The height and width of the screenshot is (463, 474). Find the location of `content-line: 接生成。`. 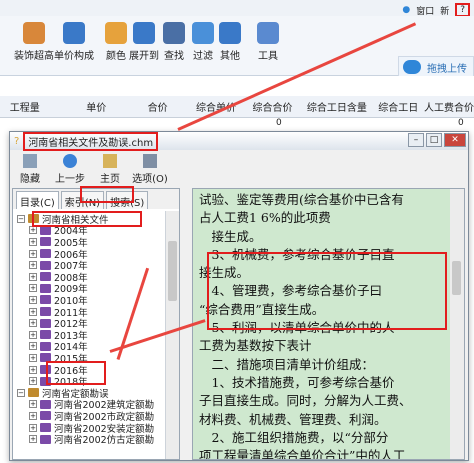

content-line: 接生成。 is located at coordinates (230, 236).